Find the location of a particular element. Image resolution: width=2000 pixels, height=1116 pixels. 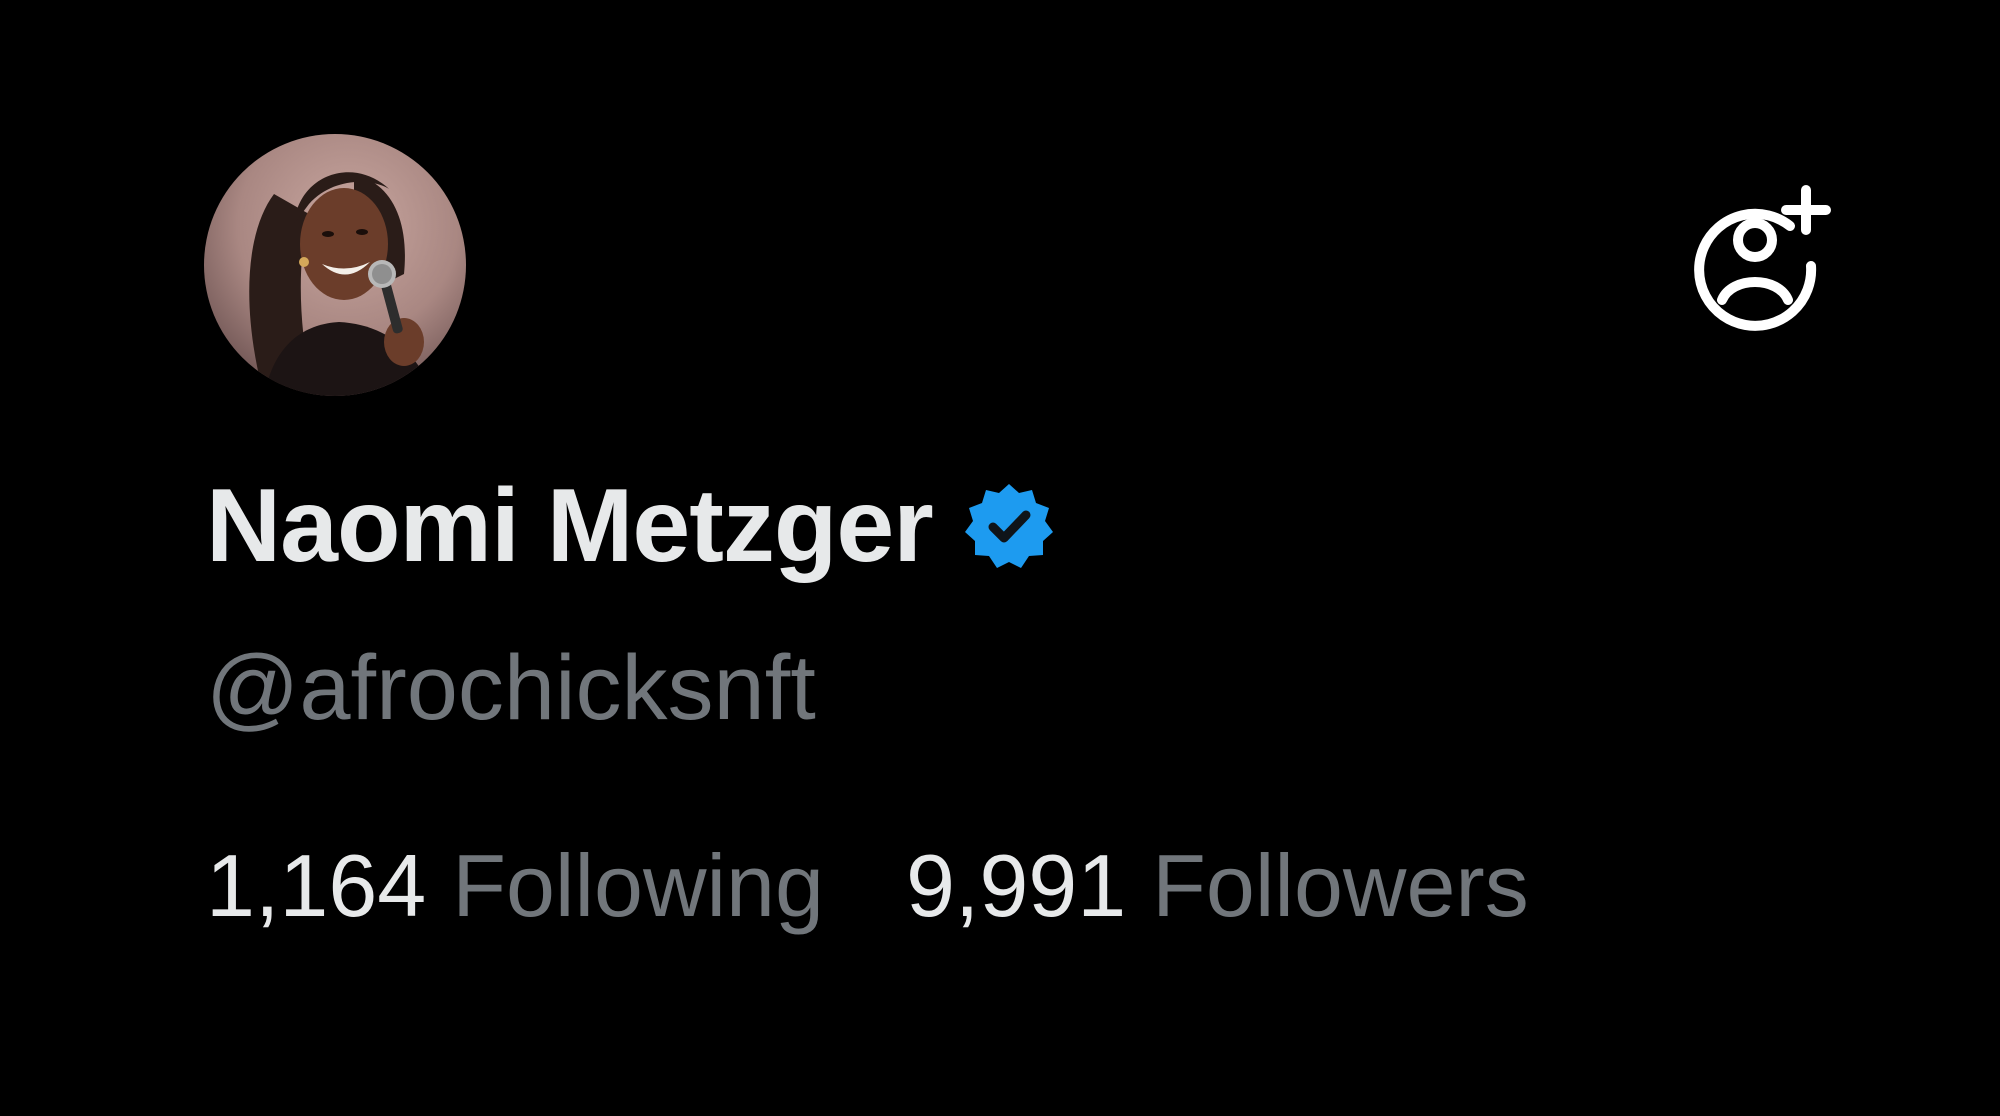

following-label: Following is located at coordinates (638, 885).